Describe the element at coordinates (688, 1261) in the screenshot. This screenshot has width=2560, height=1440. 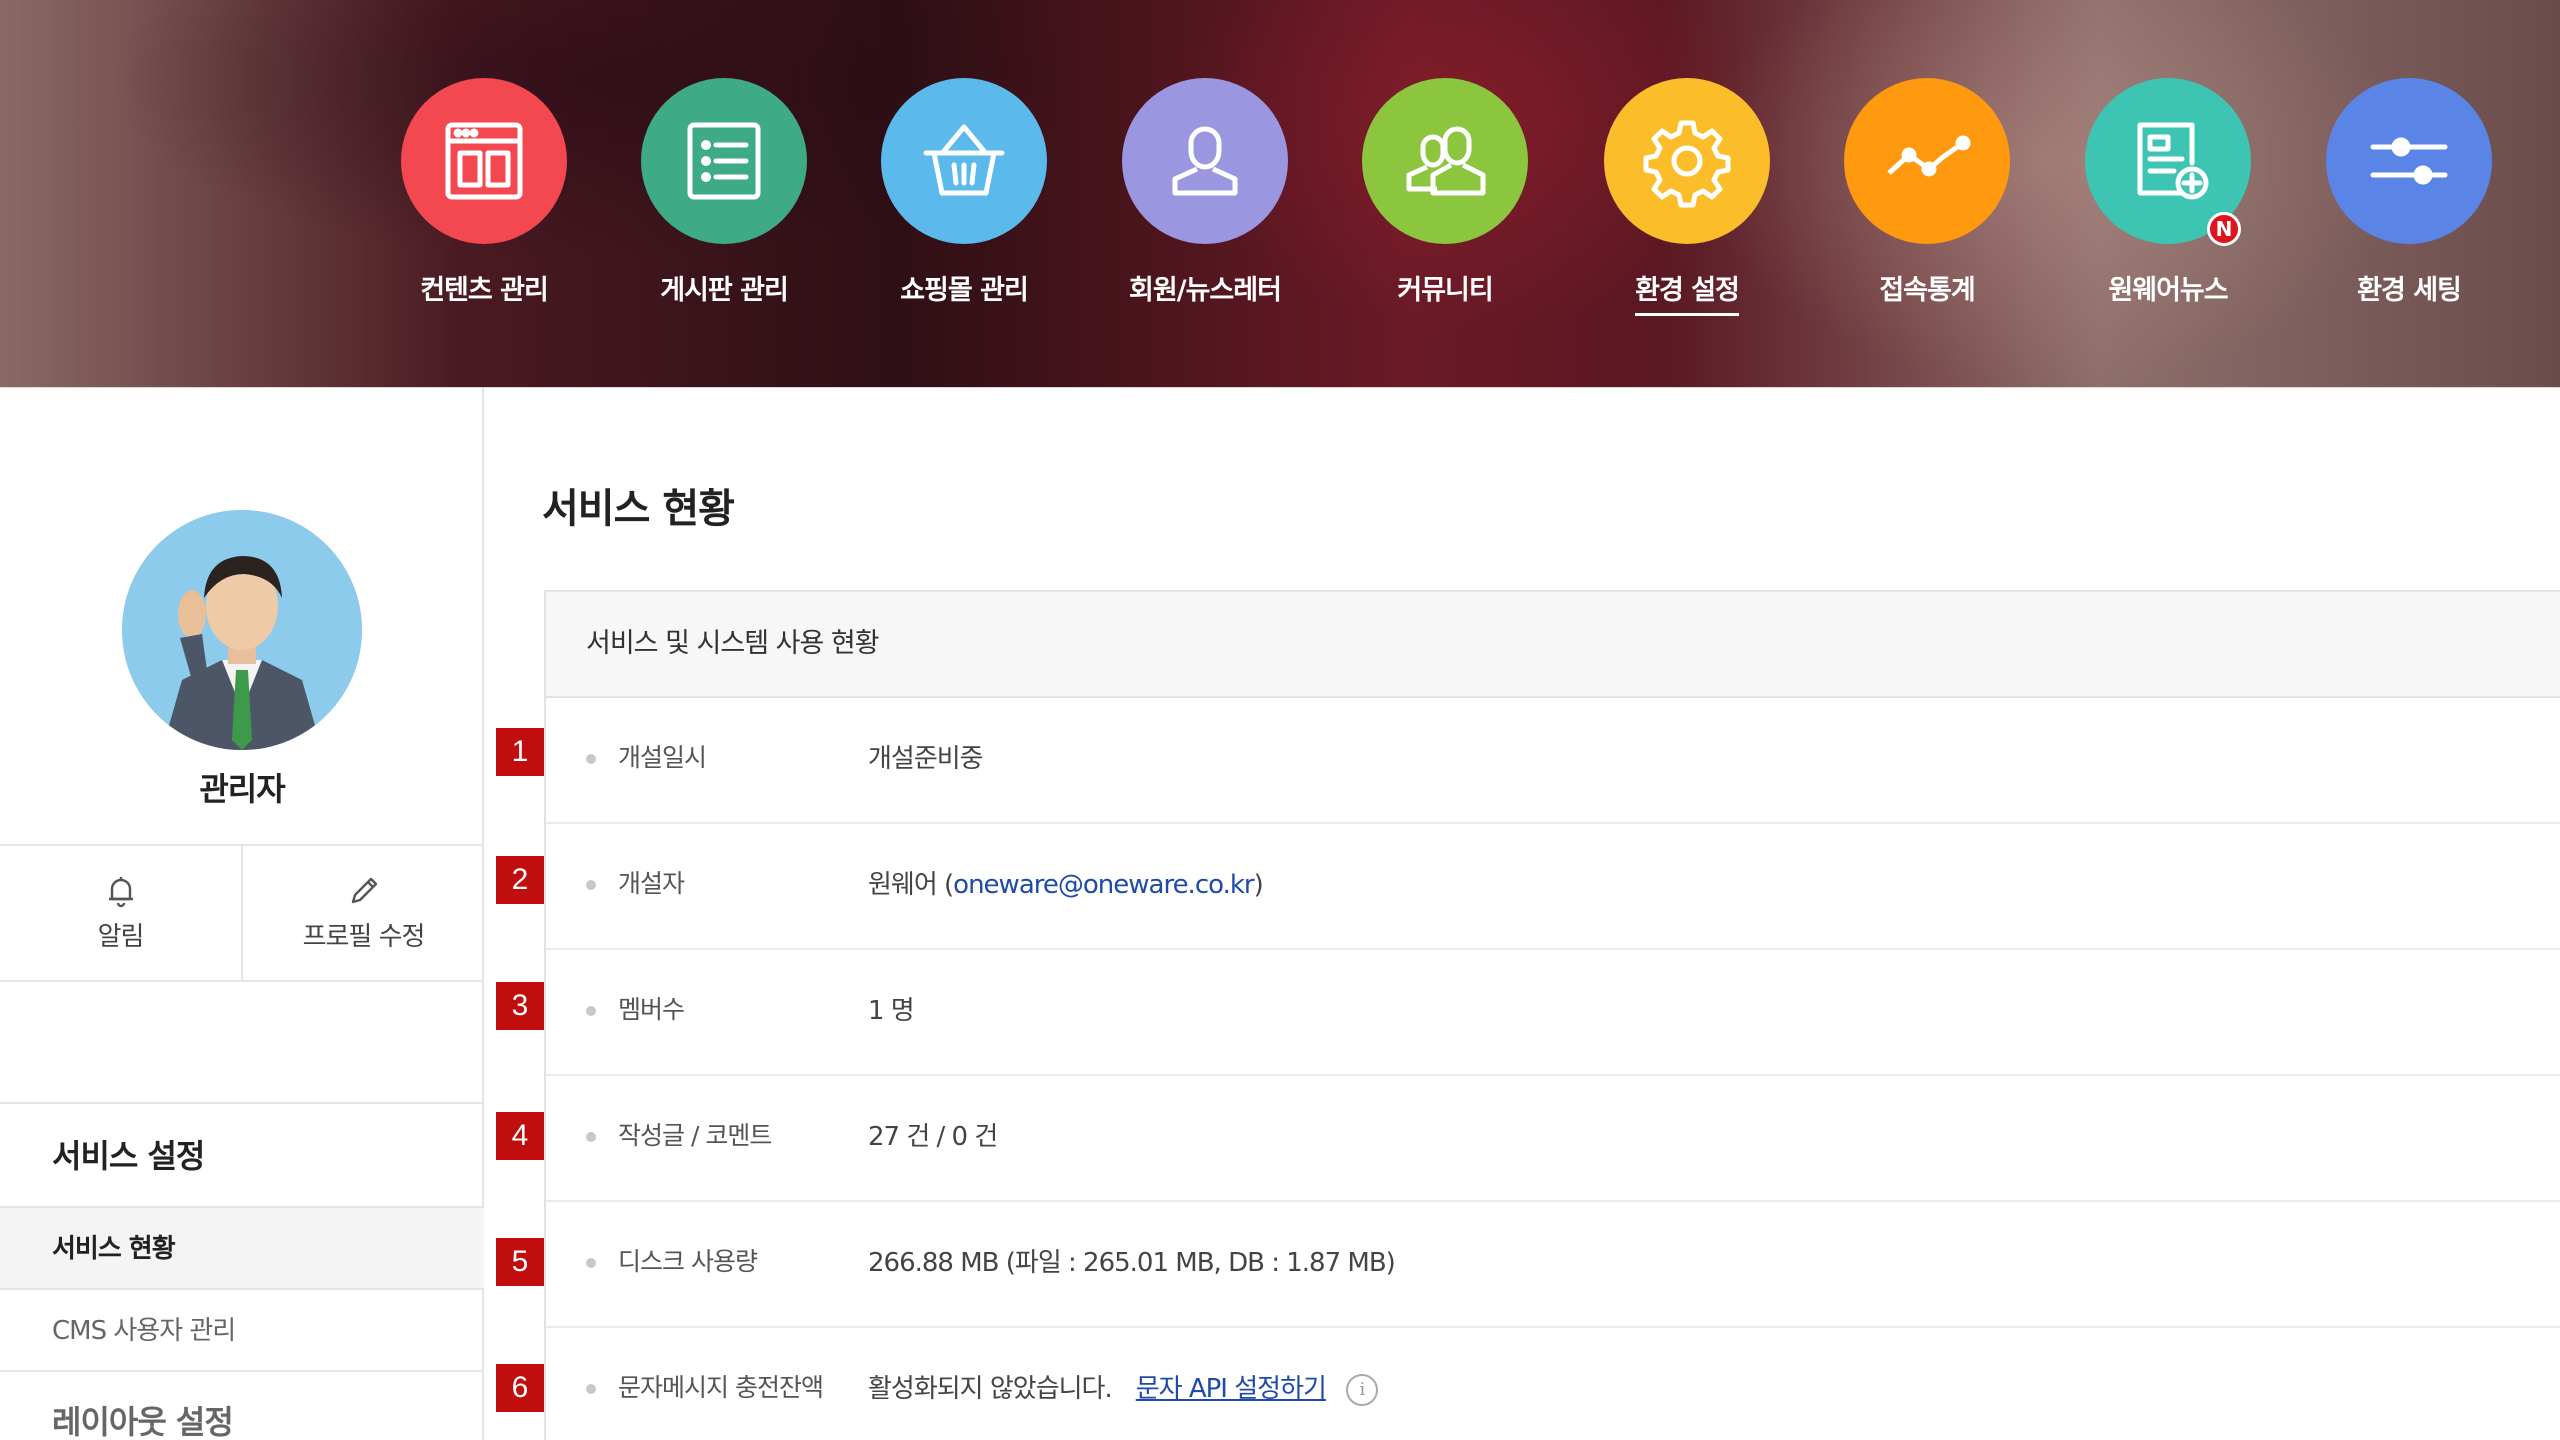
I see `row-label: 디스크 사용량` at that location.